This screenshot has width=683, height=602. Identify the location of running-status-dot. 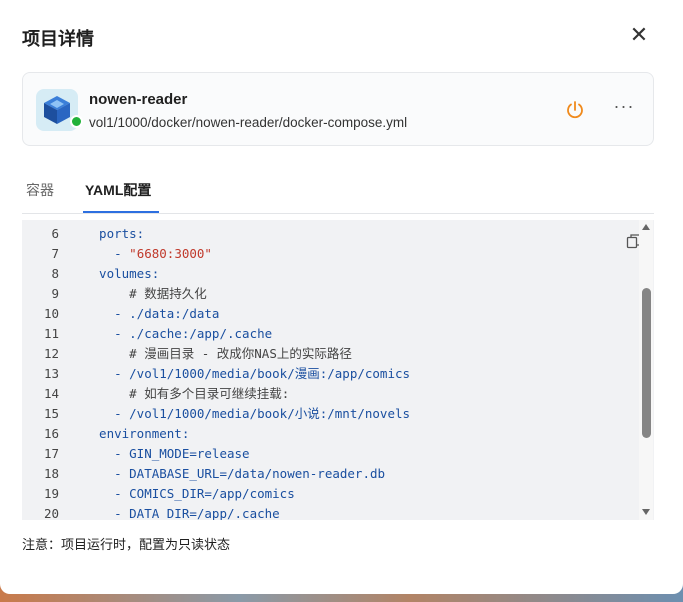
(76, 121).